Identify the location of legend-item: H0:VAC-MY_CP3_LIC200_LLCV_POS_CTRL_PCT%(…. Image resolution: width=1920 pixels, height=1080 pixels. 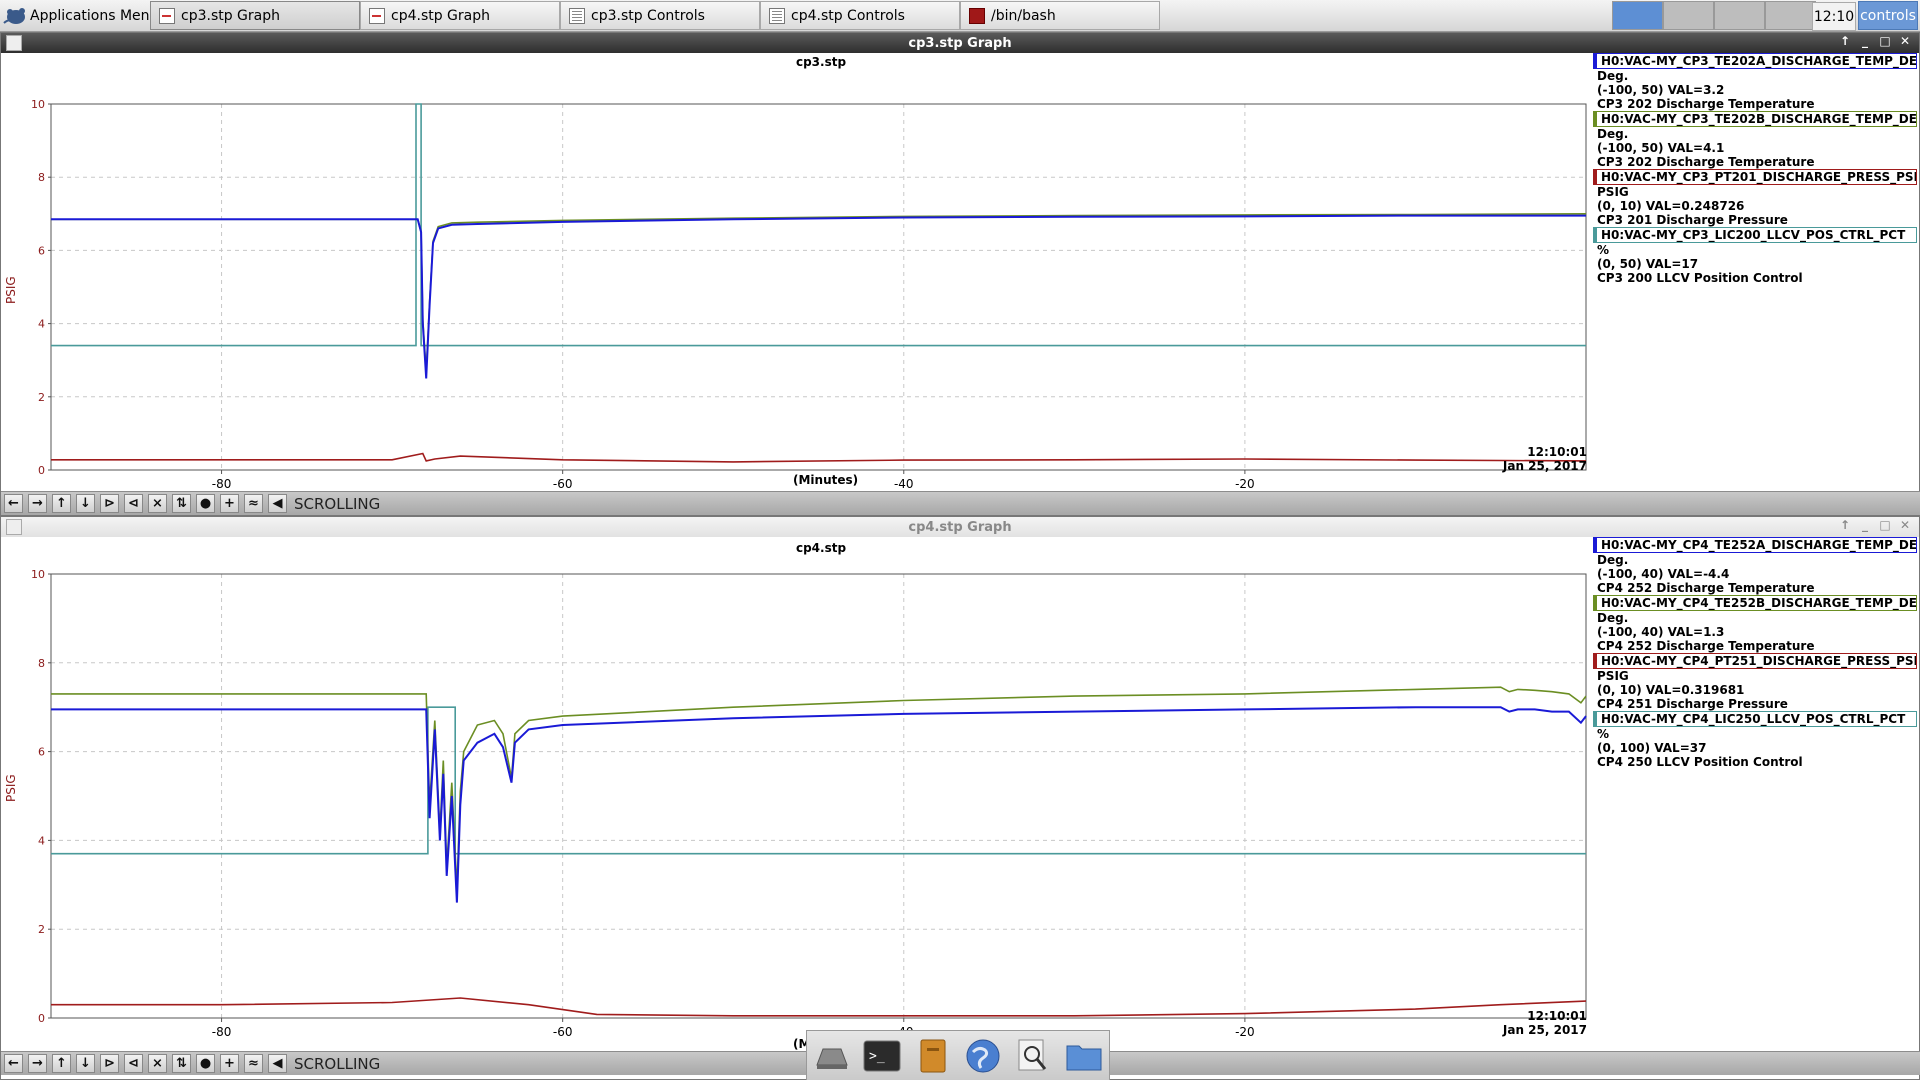
(1755, 256).